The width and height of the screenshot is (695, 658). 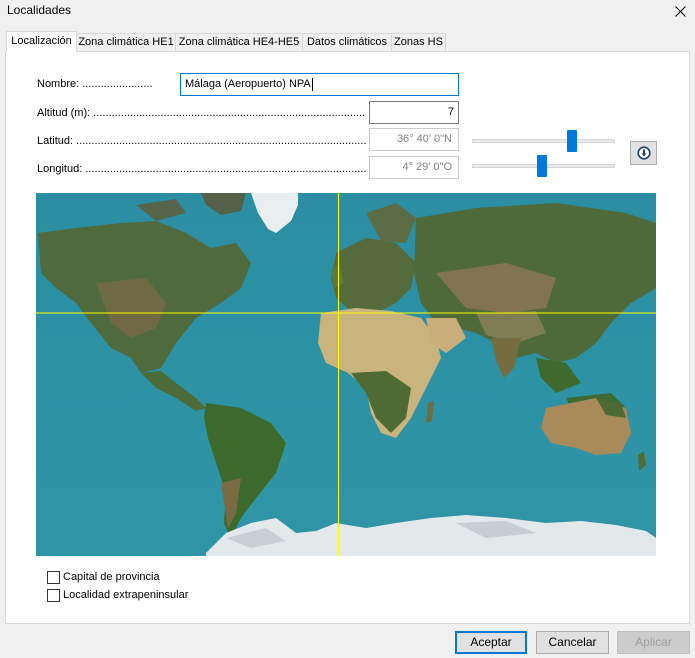 What do you see at coordinates (414, 139) in the screenshot?
I see `latitud-field: 36° 40' 0"N` at bounding box center [414, 139].